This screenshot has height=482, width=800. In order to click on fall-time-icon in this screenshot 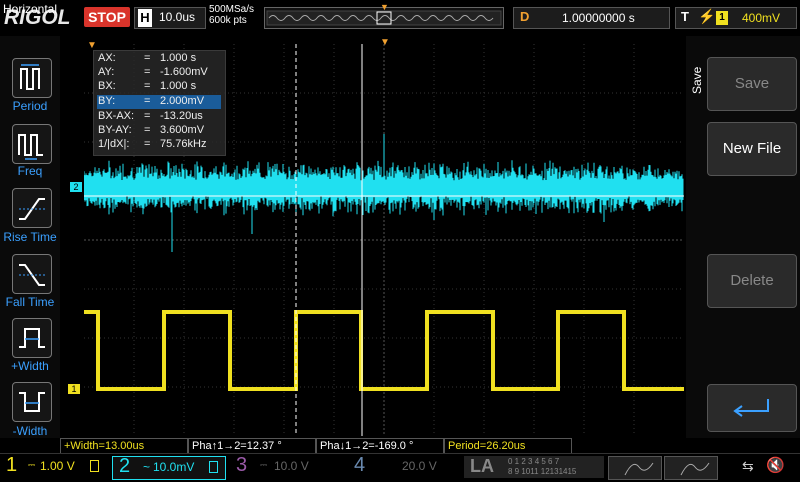, I will do `click(32, 275)`.